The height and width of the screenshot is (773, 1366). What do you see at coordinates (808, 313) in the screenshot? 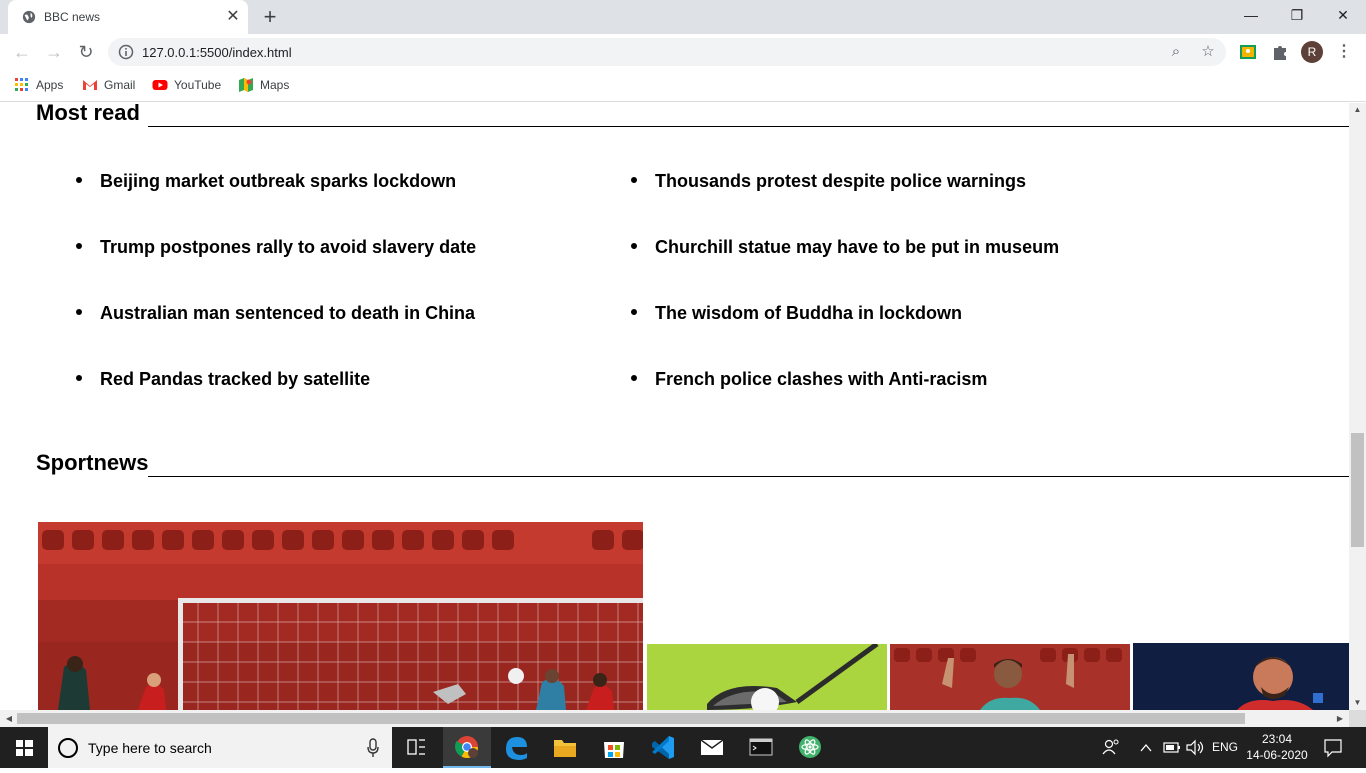
I see `headline-text: The wisdom of Buddha in lockdown` at bounding box center [808, 313].